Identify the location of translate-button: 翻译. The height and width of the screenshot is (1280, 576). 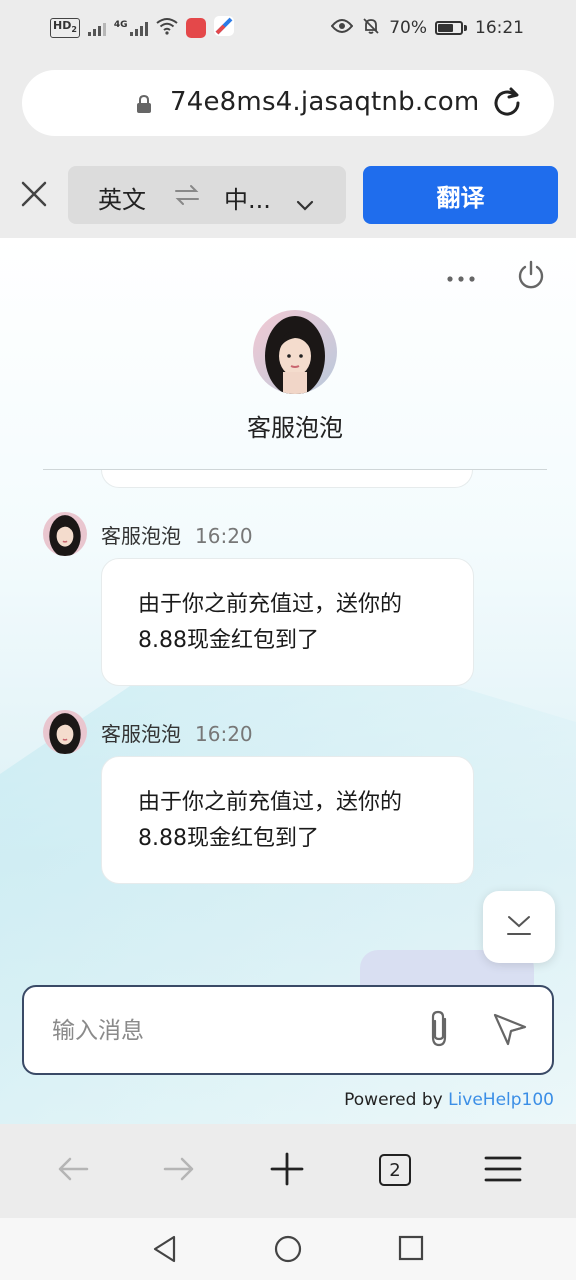
(460, 195).